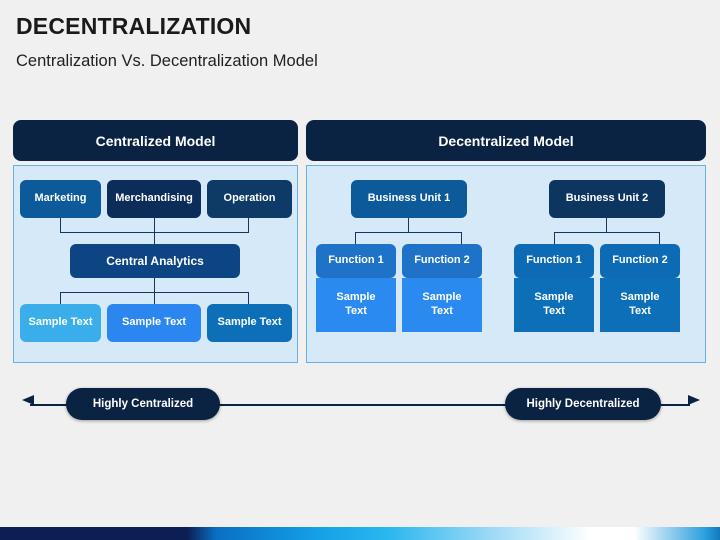 This screenshot has height=540, width=720. Describe the element at coordinates (356, 297) in the screenshot. I see `node-bu1-sample-text-1-line1: Sample` at that location.